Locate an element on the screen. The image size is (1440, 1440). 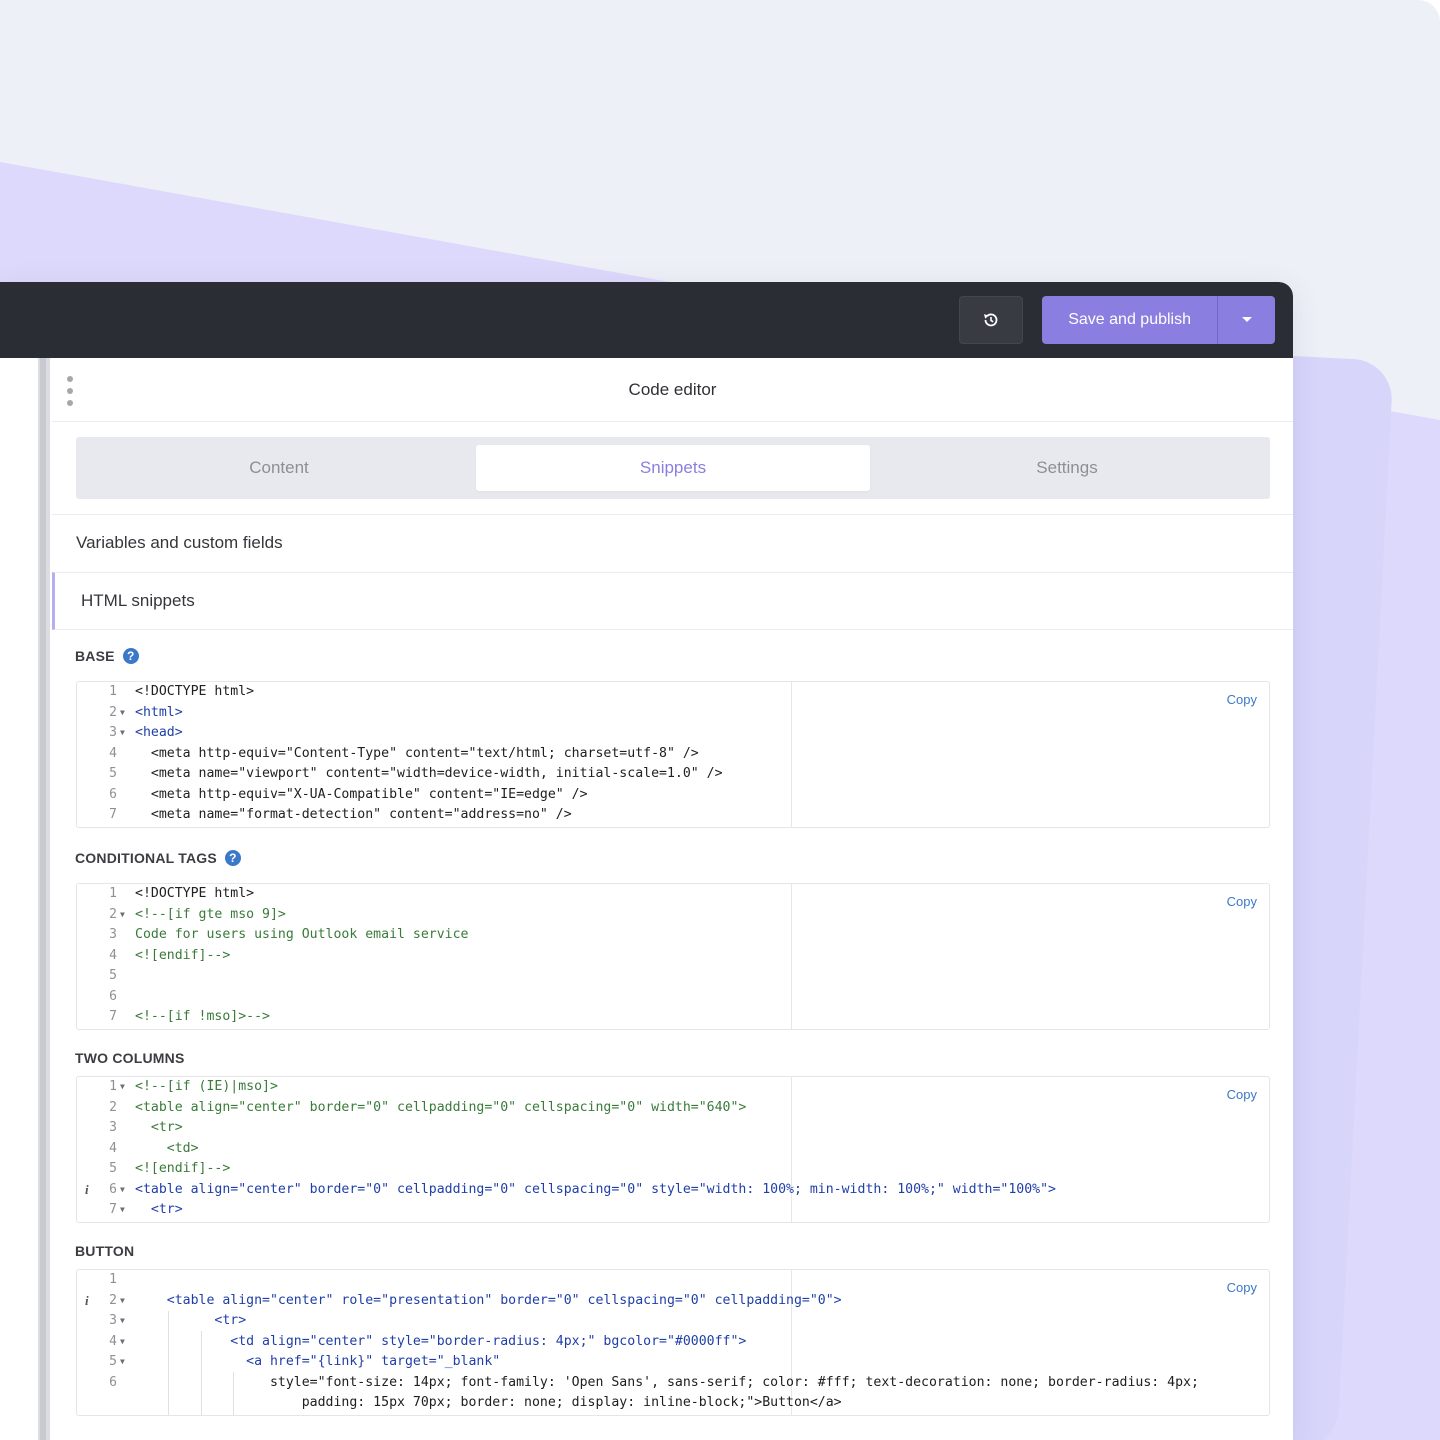
snippet-title: BUTTON is located at coordinates (105, 1251).